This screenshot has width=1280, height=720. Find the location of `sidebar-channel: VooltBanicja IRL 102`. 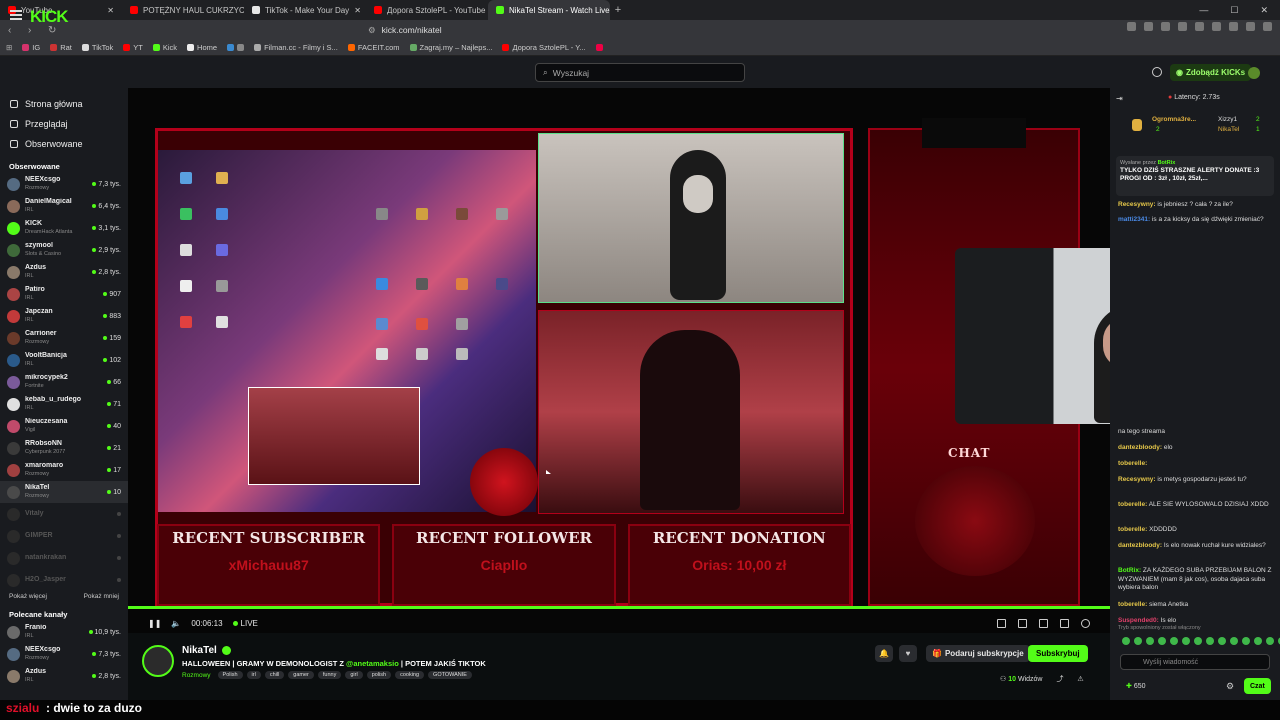

sidebar-channel: VooltBanicja IRL 102 is located at coordinates (64, 360).